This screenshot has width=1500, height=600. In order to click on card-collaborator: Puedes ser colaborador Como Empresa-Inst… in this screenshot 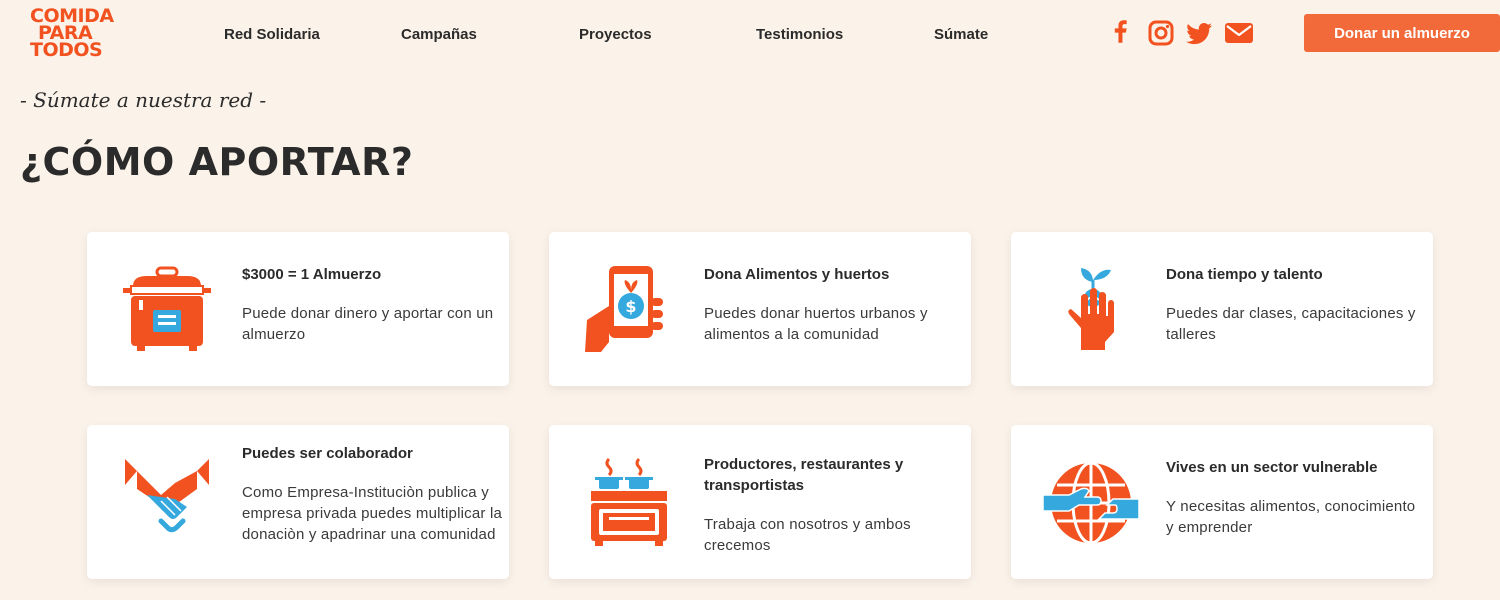, I will do `click(298, 502)`.